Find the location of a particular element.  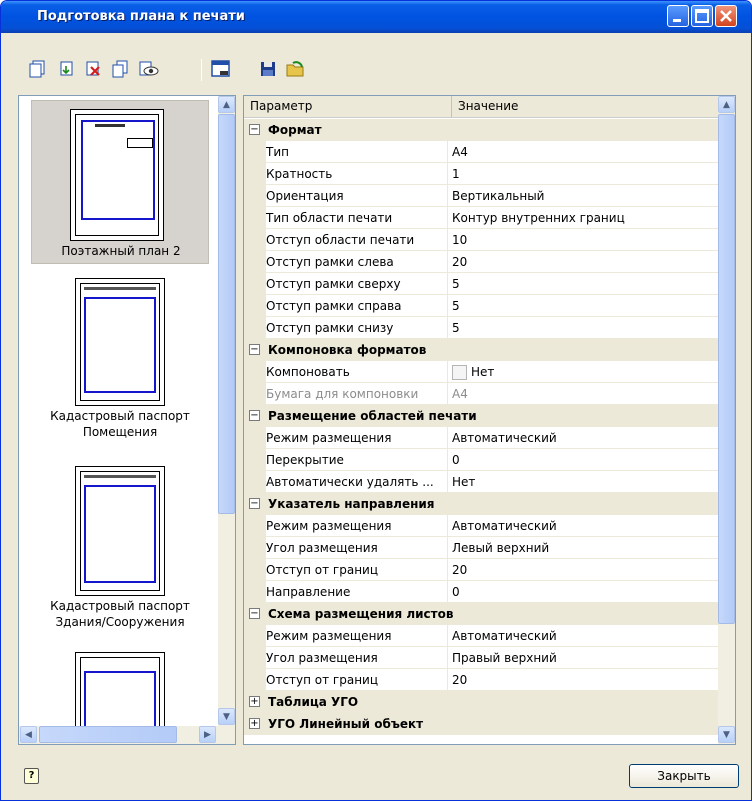

property-value: Нет is located at coordinates (463, 482).